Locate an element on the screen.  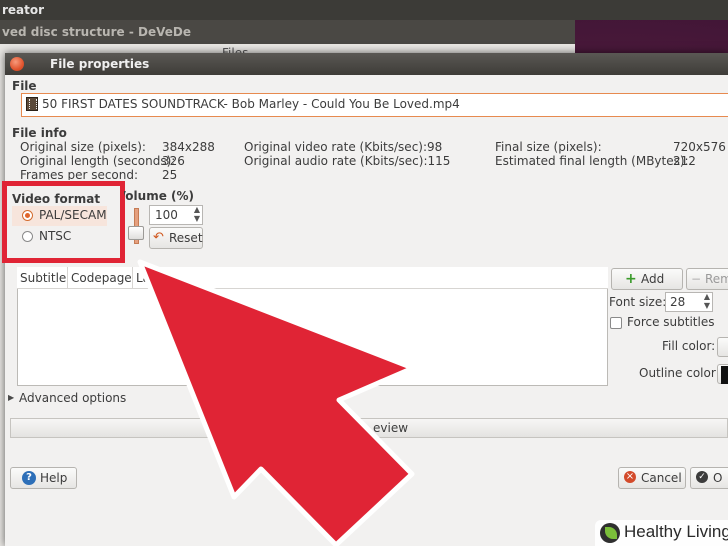
watermark-text: Healthy Living is located at coordinates (676, 531).